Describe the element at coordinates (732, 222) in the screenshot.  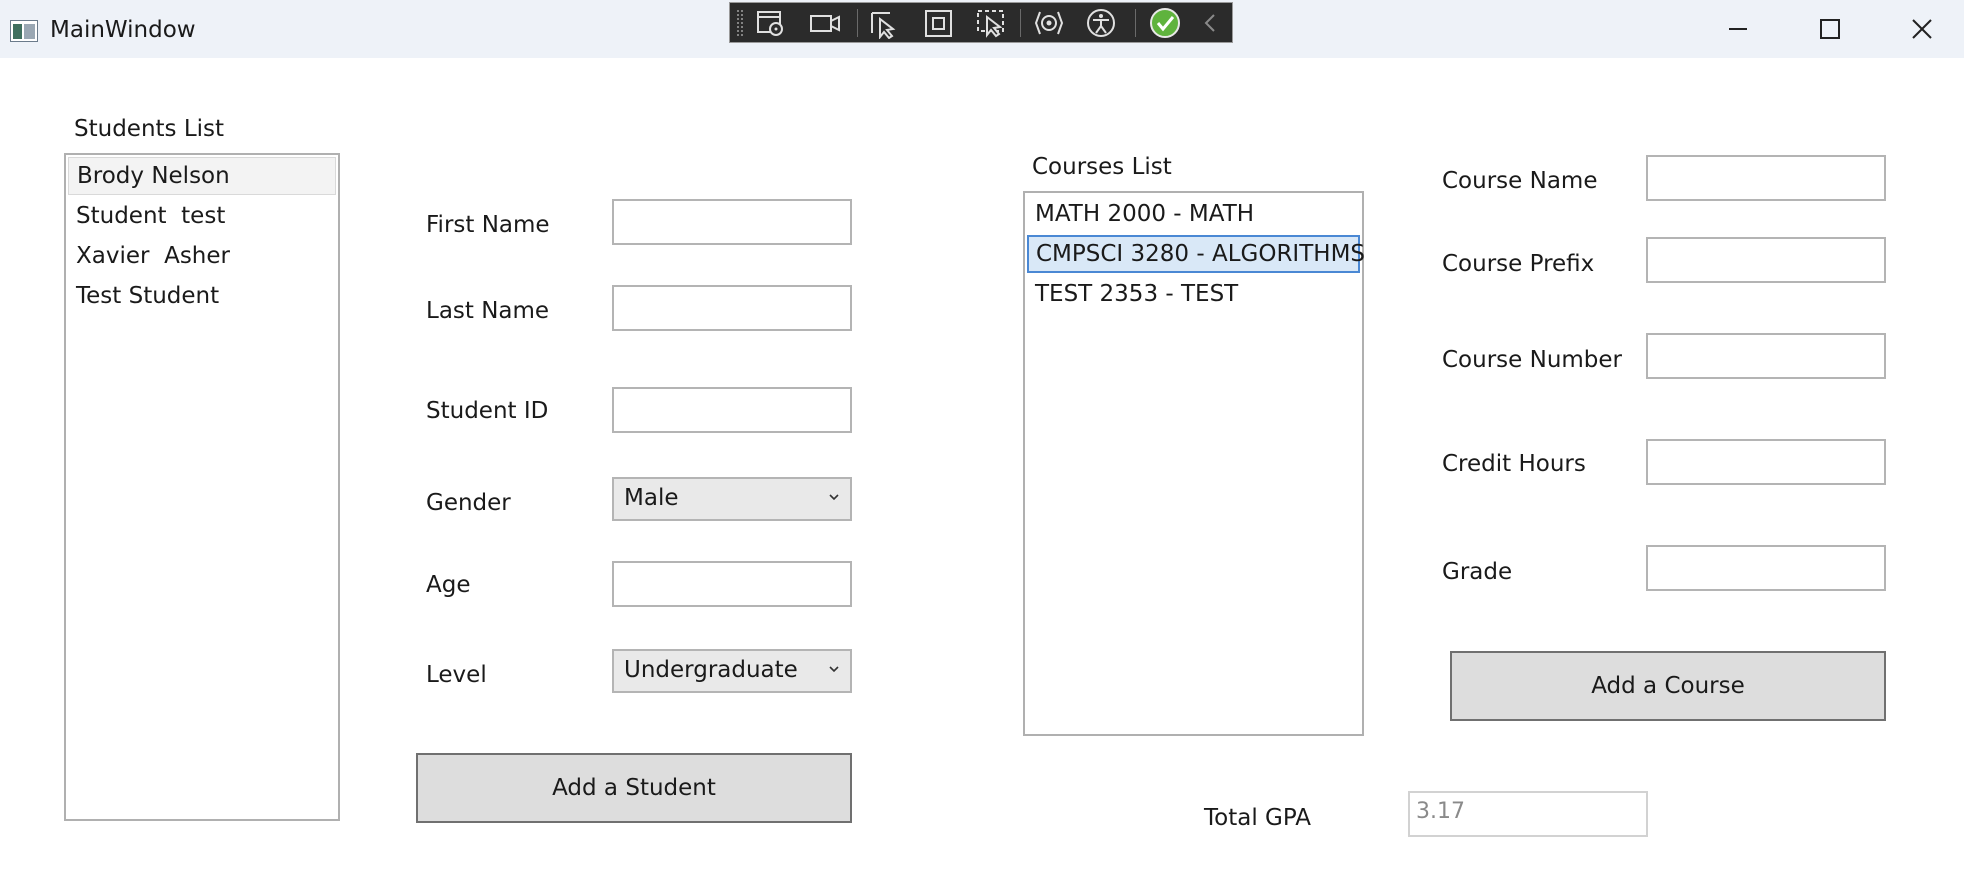
I see `first-name-field` at that location.